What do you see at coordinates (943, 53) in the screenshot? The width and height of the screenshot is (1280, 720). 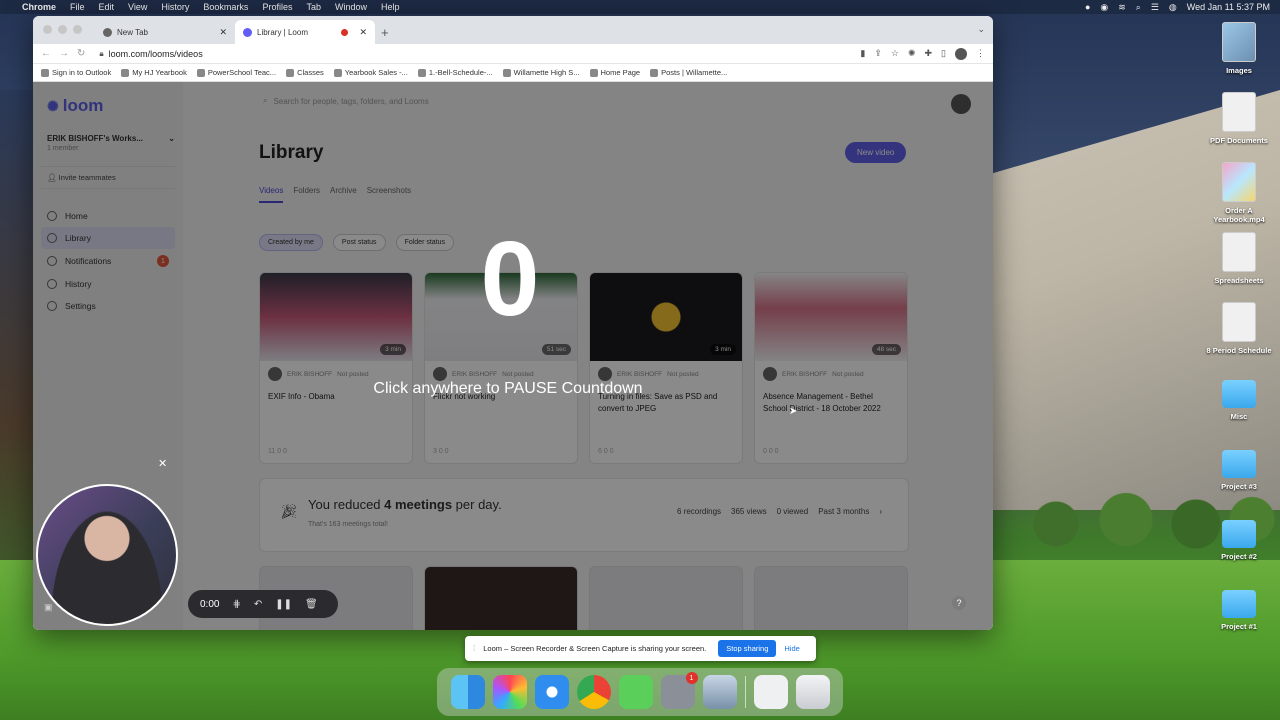 I see `side-panel-icon: ▯` at bounding box center [943, 53].